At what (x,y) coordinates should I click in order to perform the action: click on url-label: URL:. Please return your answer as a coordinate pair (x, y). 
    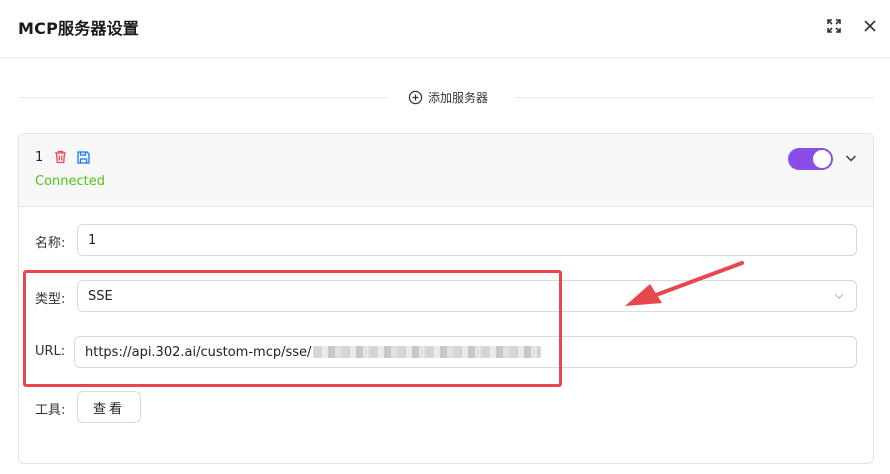
    Looking at the image, I should click on (50, 351).